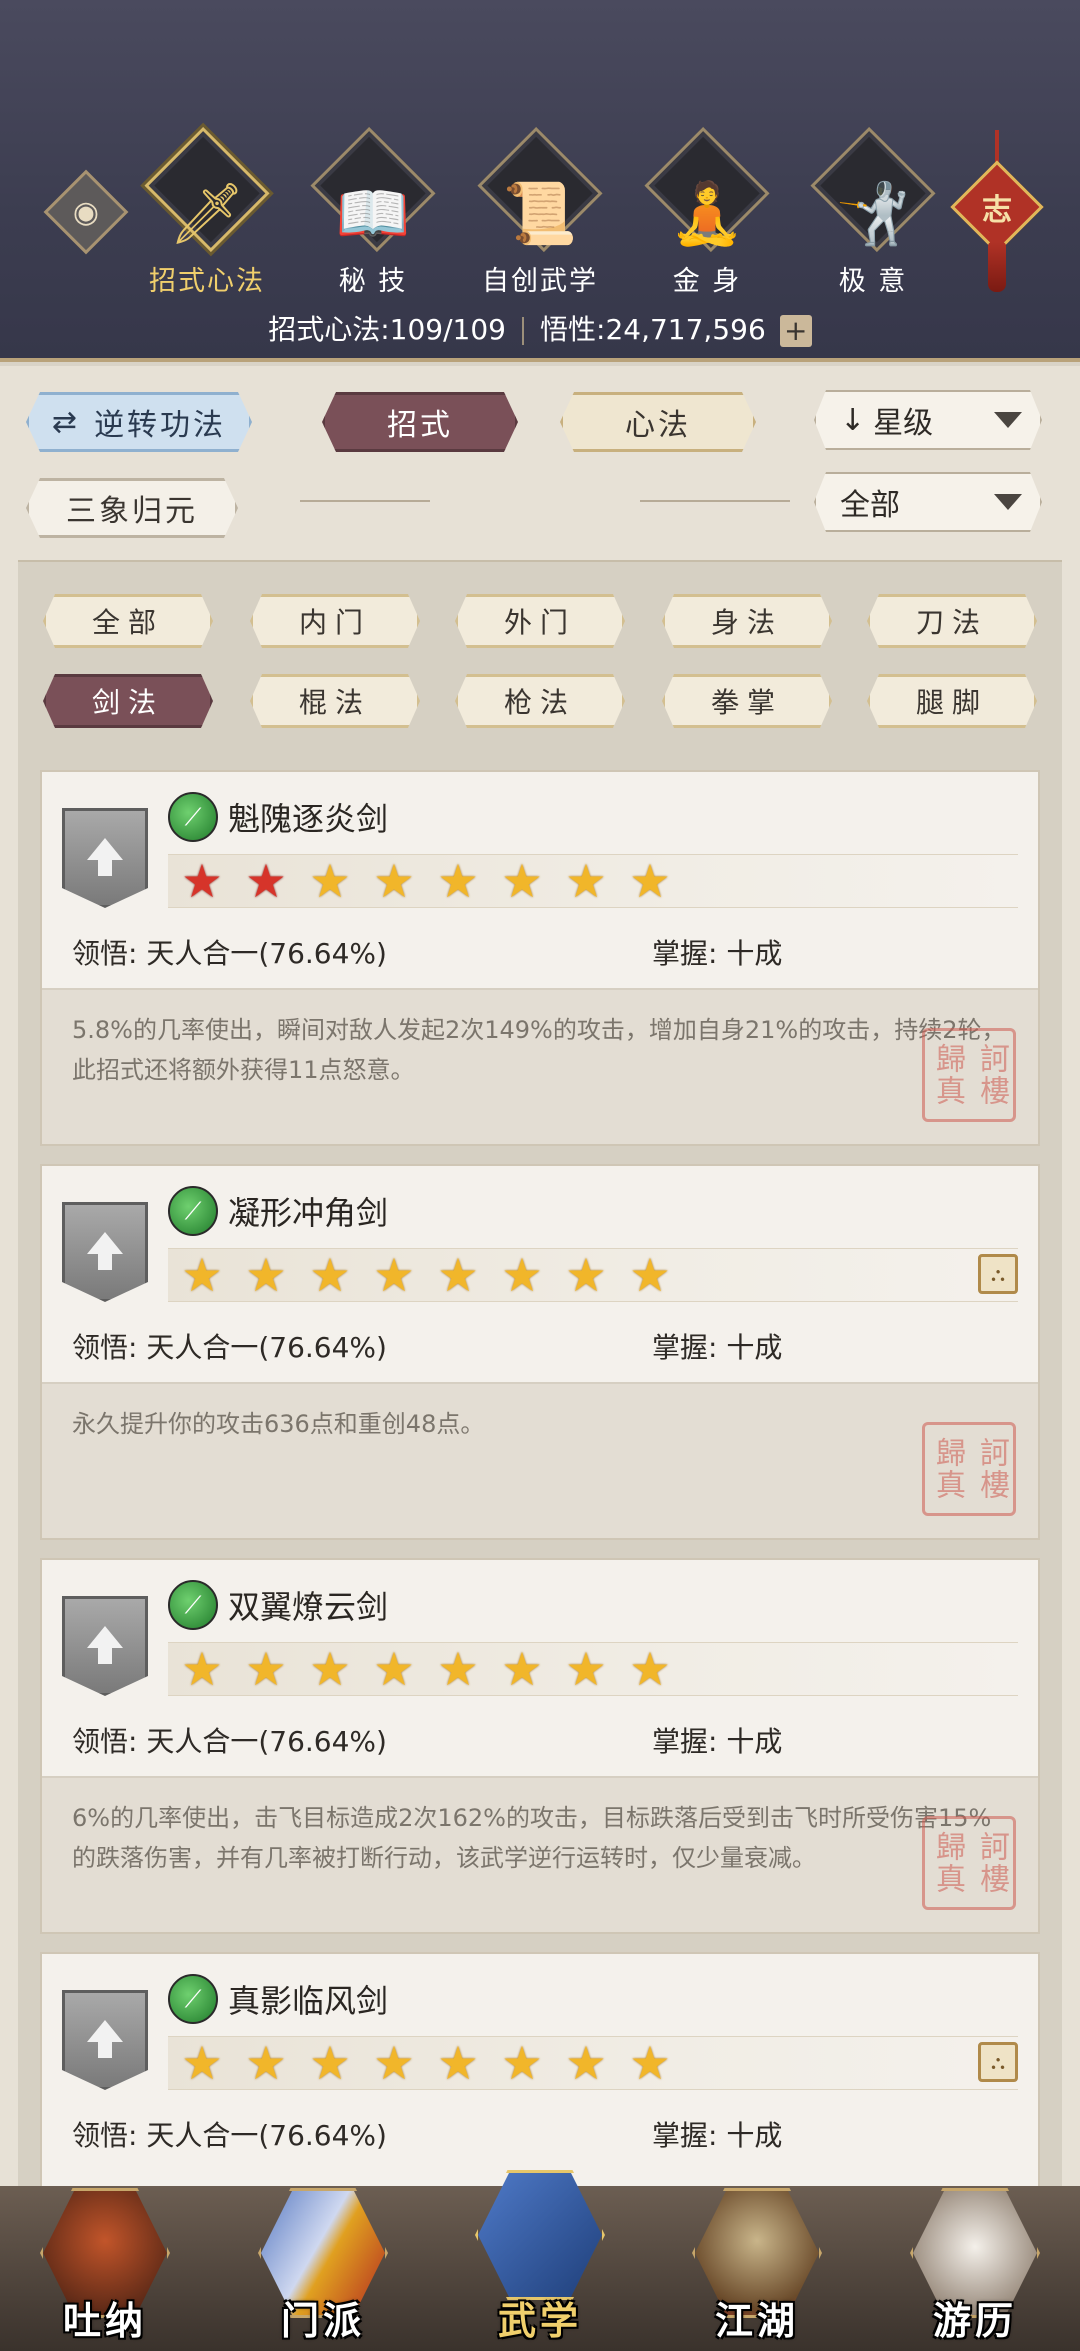  I want to click on nav-label: 武学, so click(539, 2321).